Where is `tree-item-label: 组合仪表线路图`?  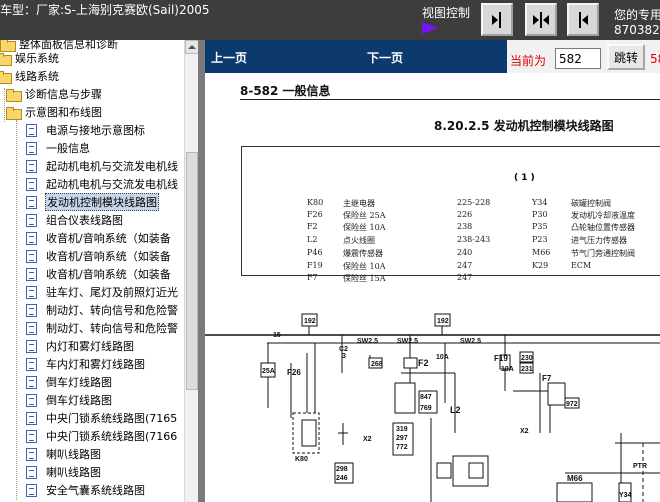
tree-item-label: 组合仪表线路图 is located at coordinates (84, 220).